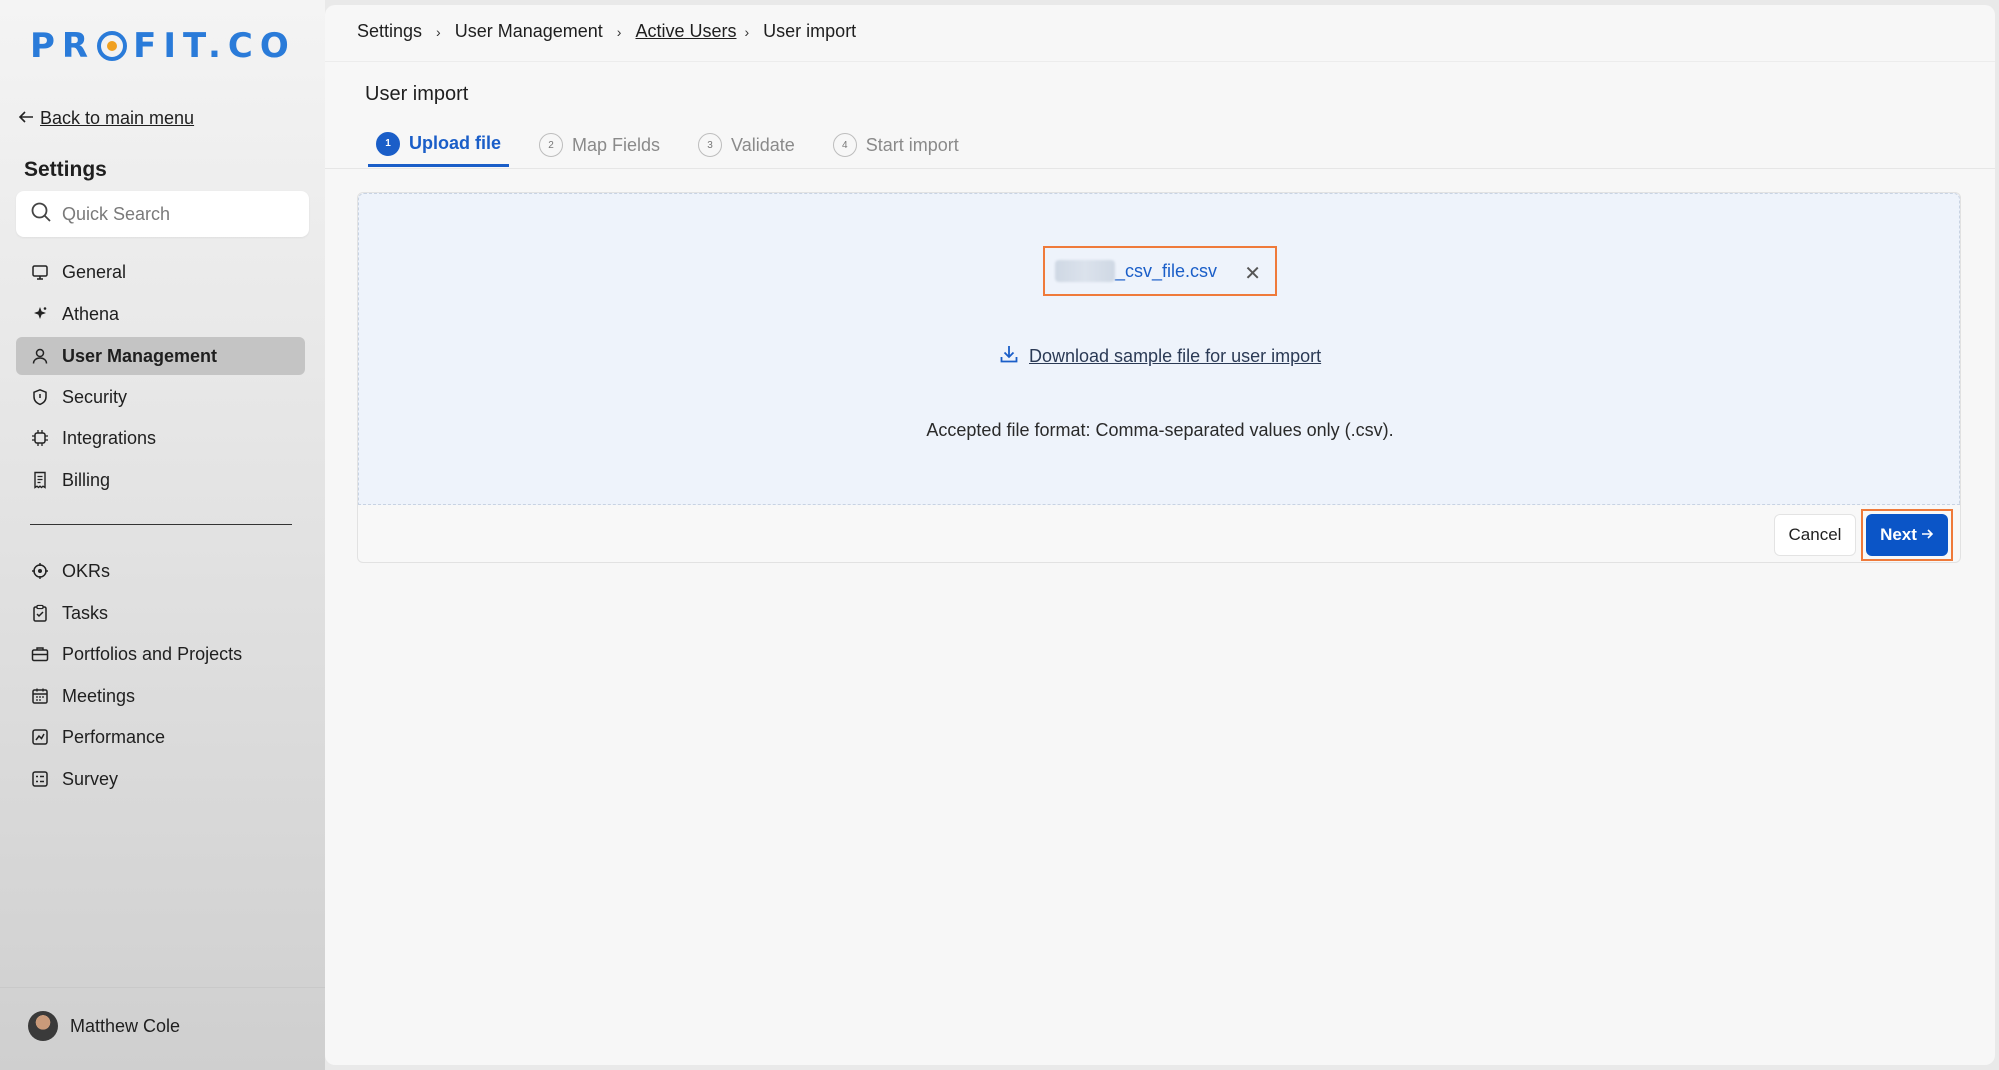 The width and height of the screenshot is (1999, 1070). Describe the element at coordinates (40, 272) in the screenshot. I see `monitor-icon` at that location.